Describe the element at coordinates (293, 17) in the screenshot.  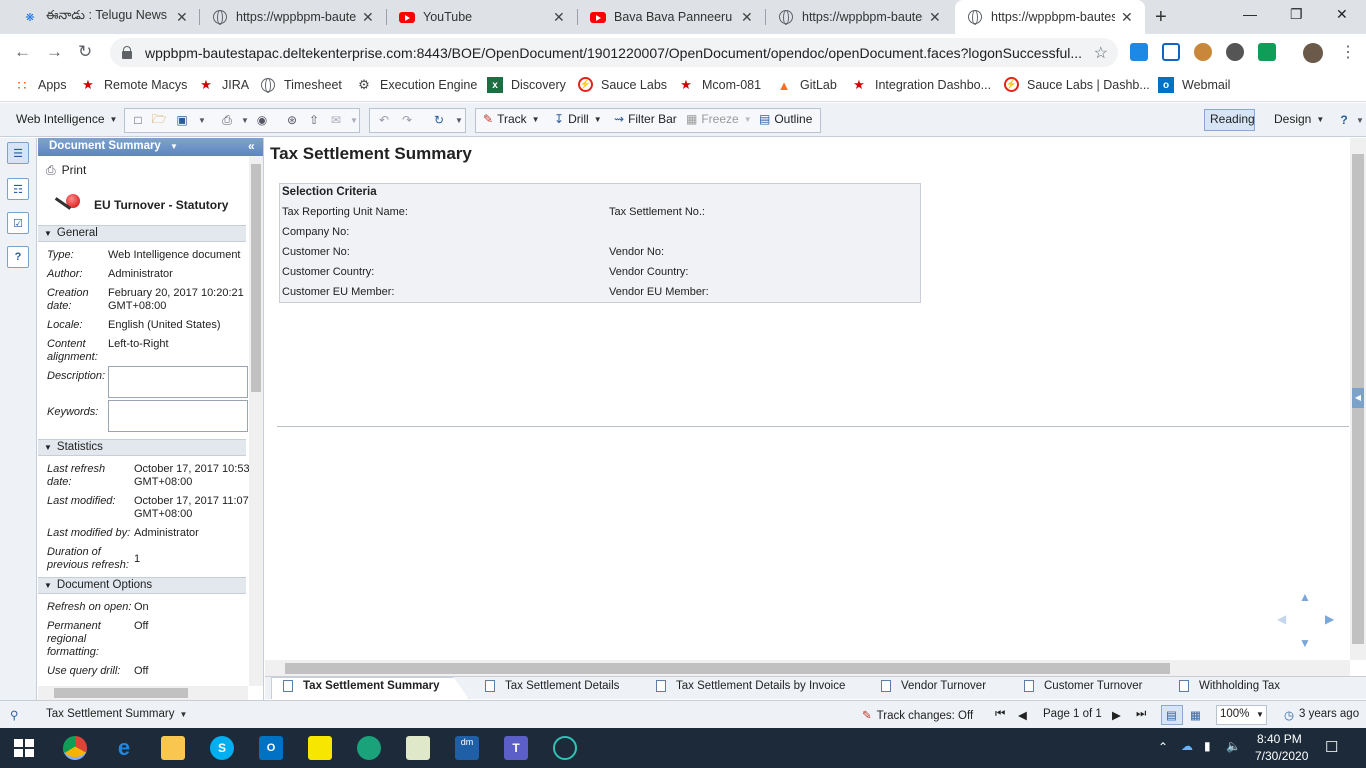
I see `browser-tab-wppbpm-1: https://wppbpm-bautest ✕` at that location.